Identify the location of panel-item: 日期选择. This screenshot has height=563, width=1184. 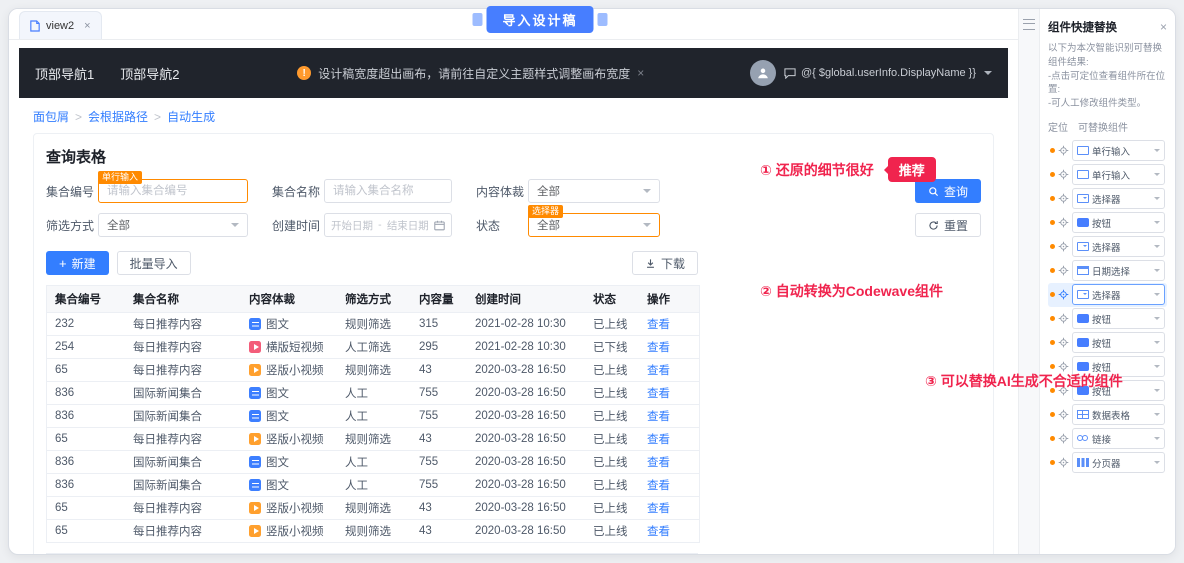
(1107, 271).